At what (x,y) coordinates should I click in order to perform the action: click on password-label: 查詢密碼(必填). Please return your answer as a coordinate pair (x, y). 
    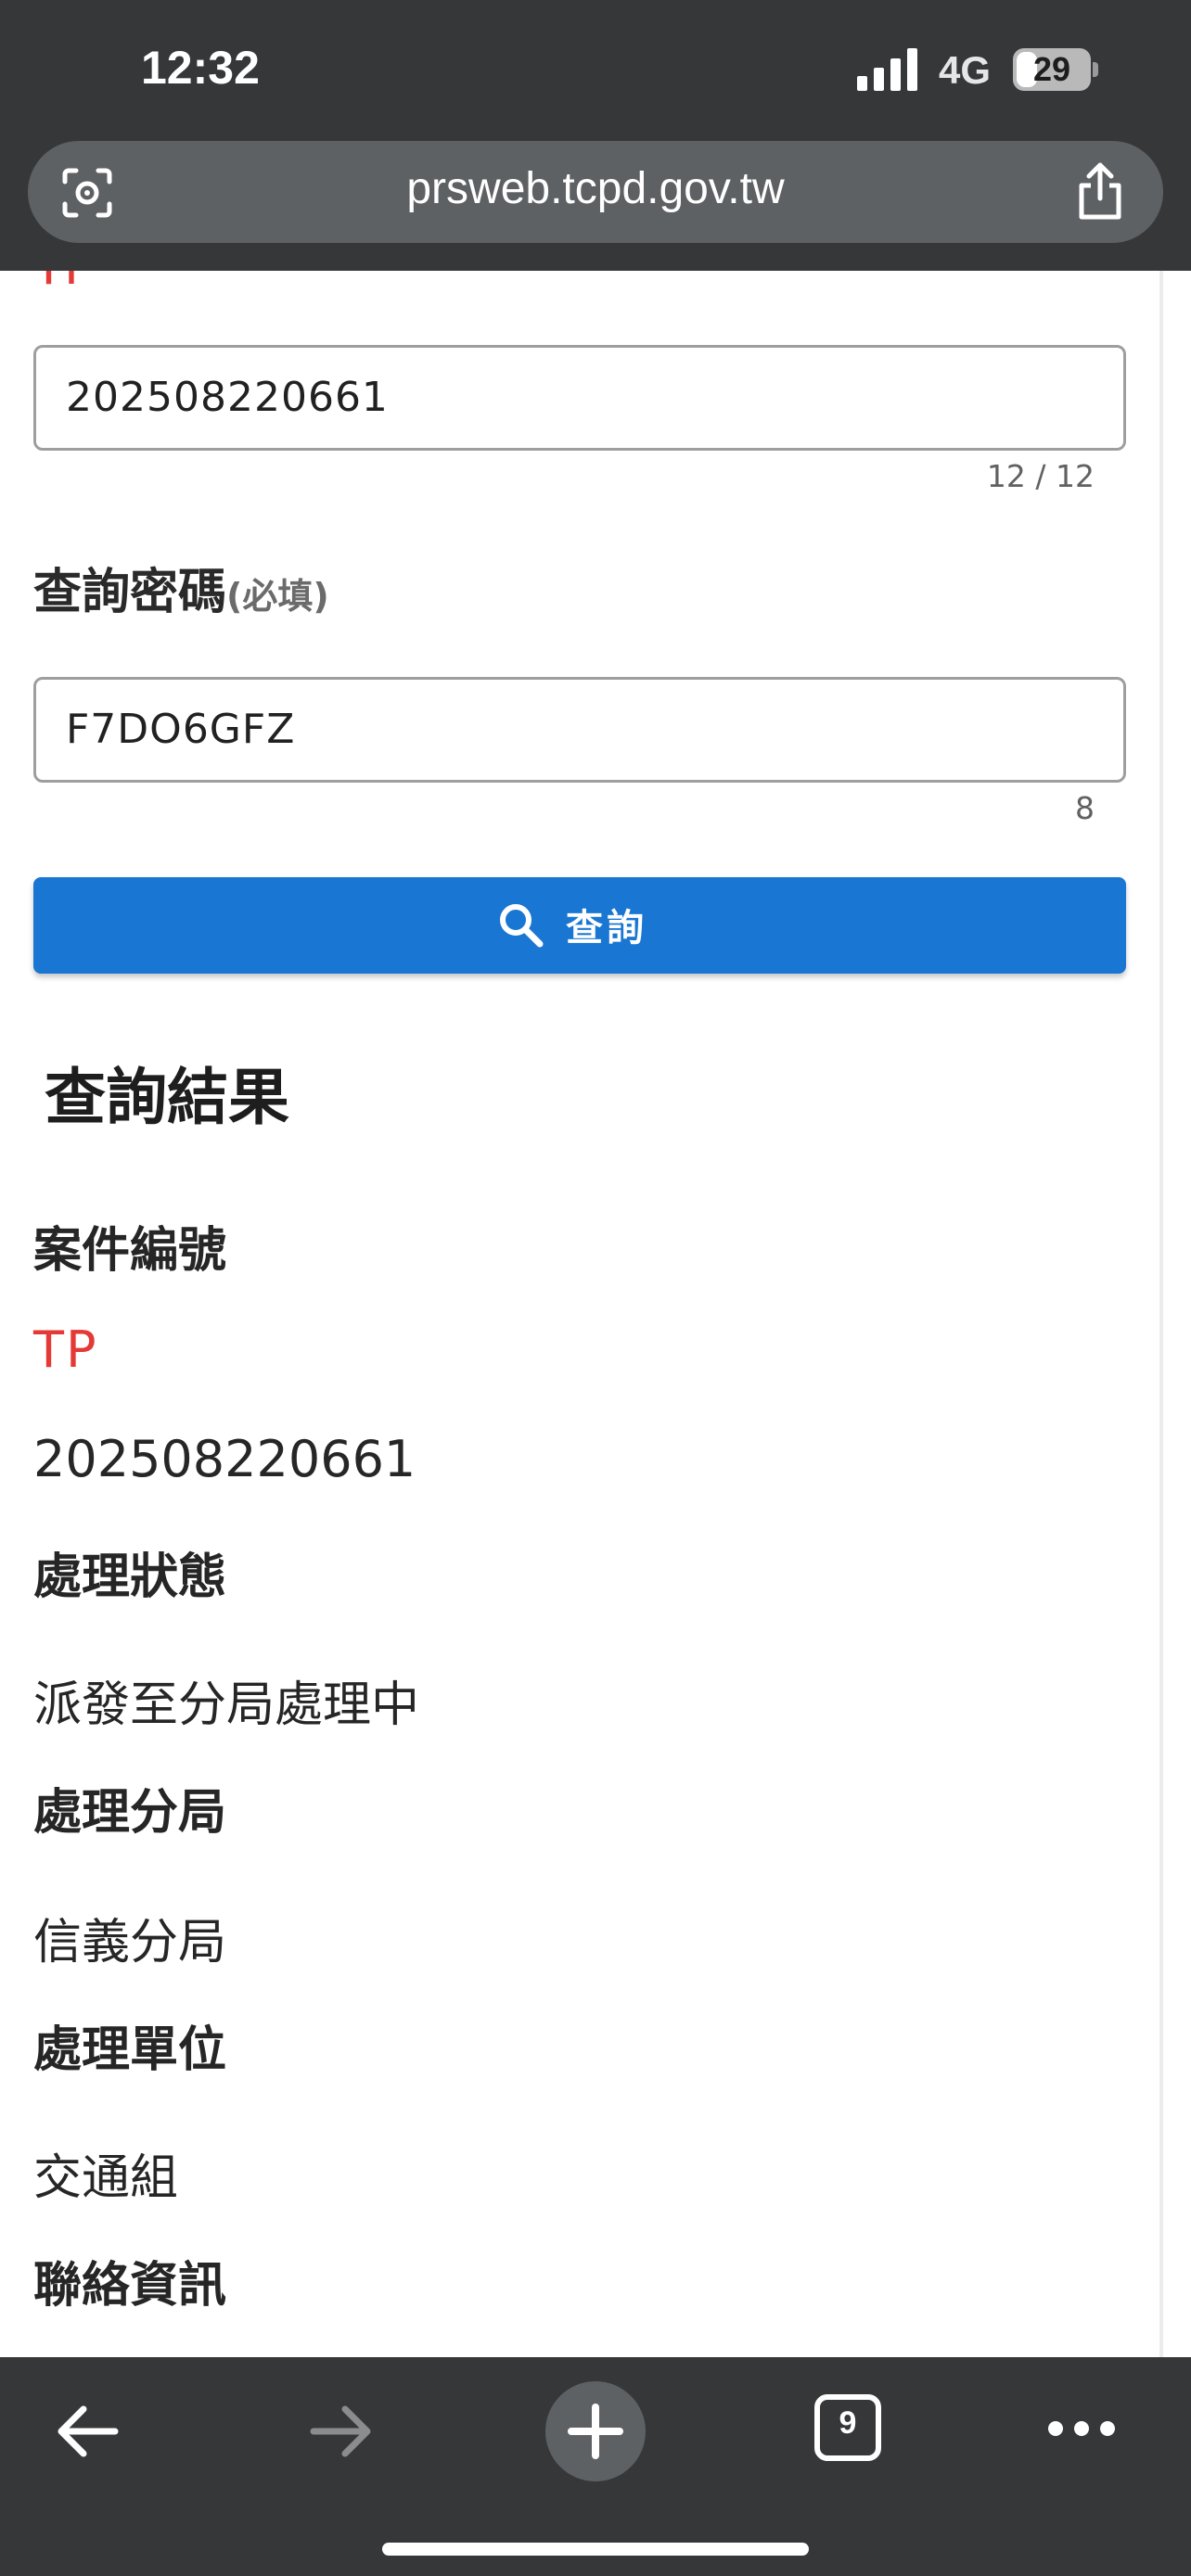
    Looking at the image, I should click on (181, 588).